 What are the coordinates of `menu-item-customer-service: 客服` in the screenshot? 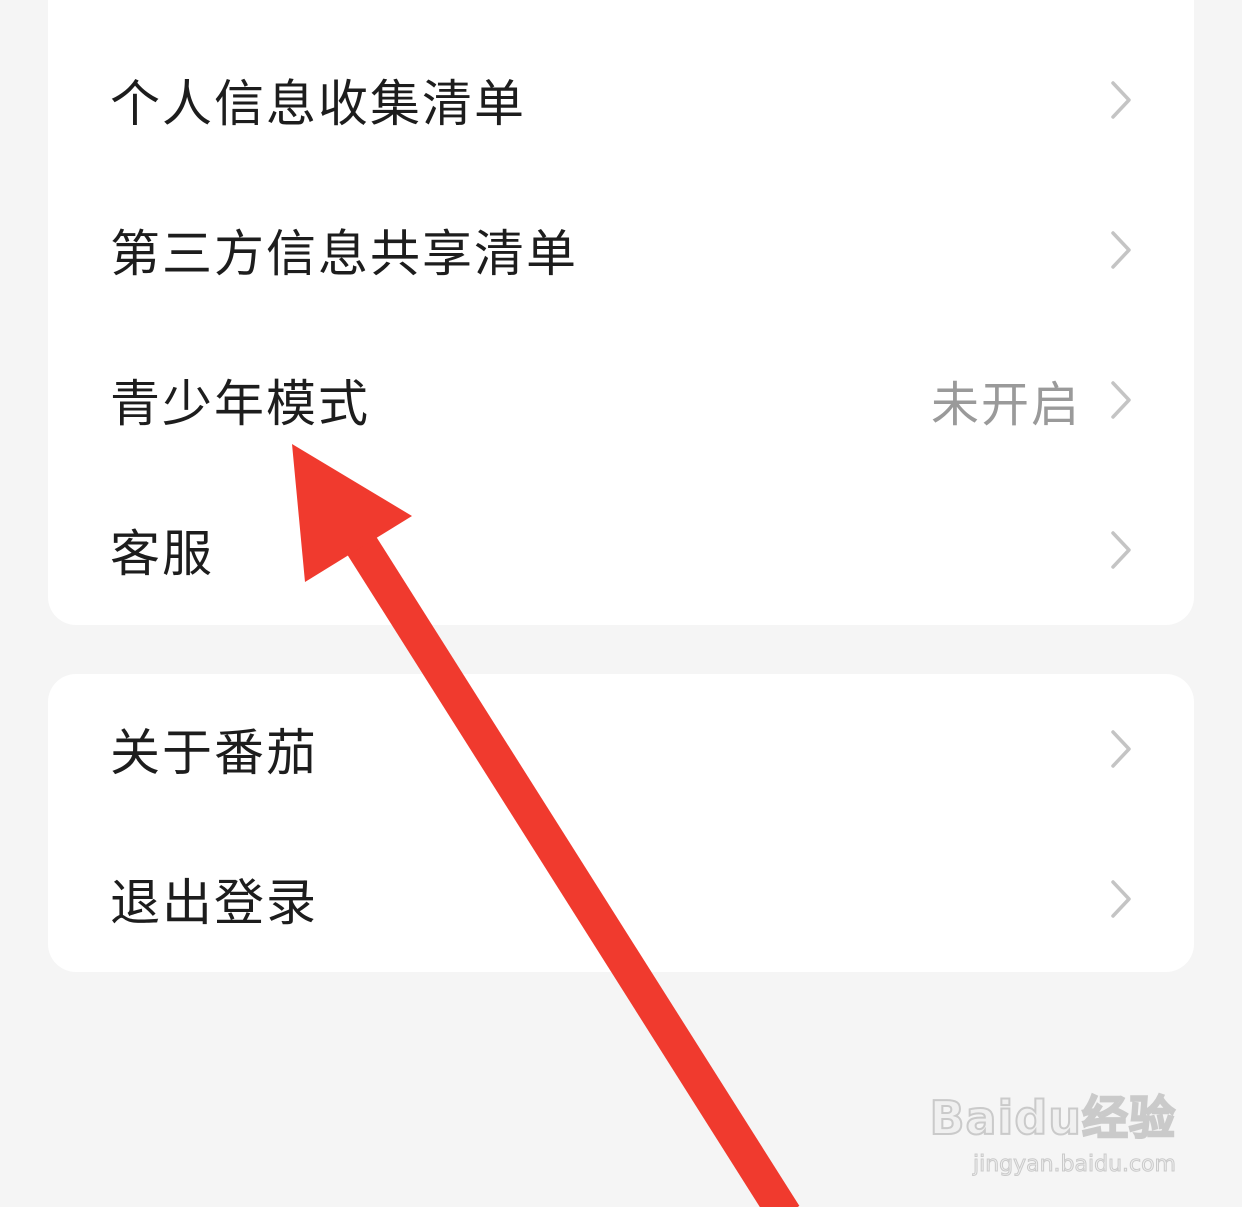 It's located at (621, 550).